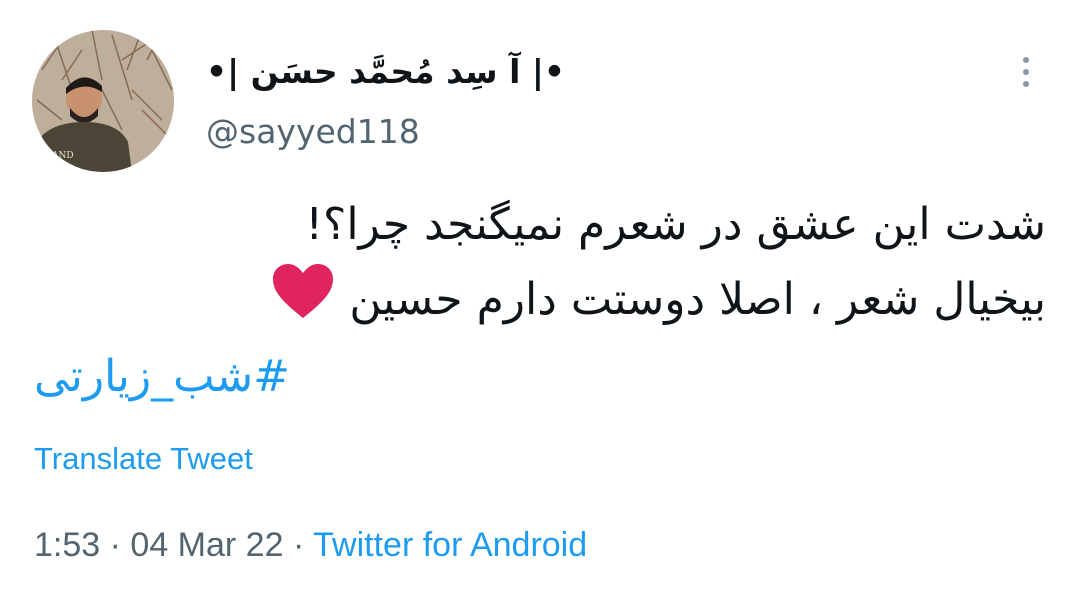  Describe the element at coordinates (60, 156) in the screenshot. I see `svg-text: LAND` at that location.